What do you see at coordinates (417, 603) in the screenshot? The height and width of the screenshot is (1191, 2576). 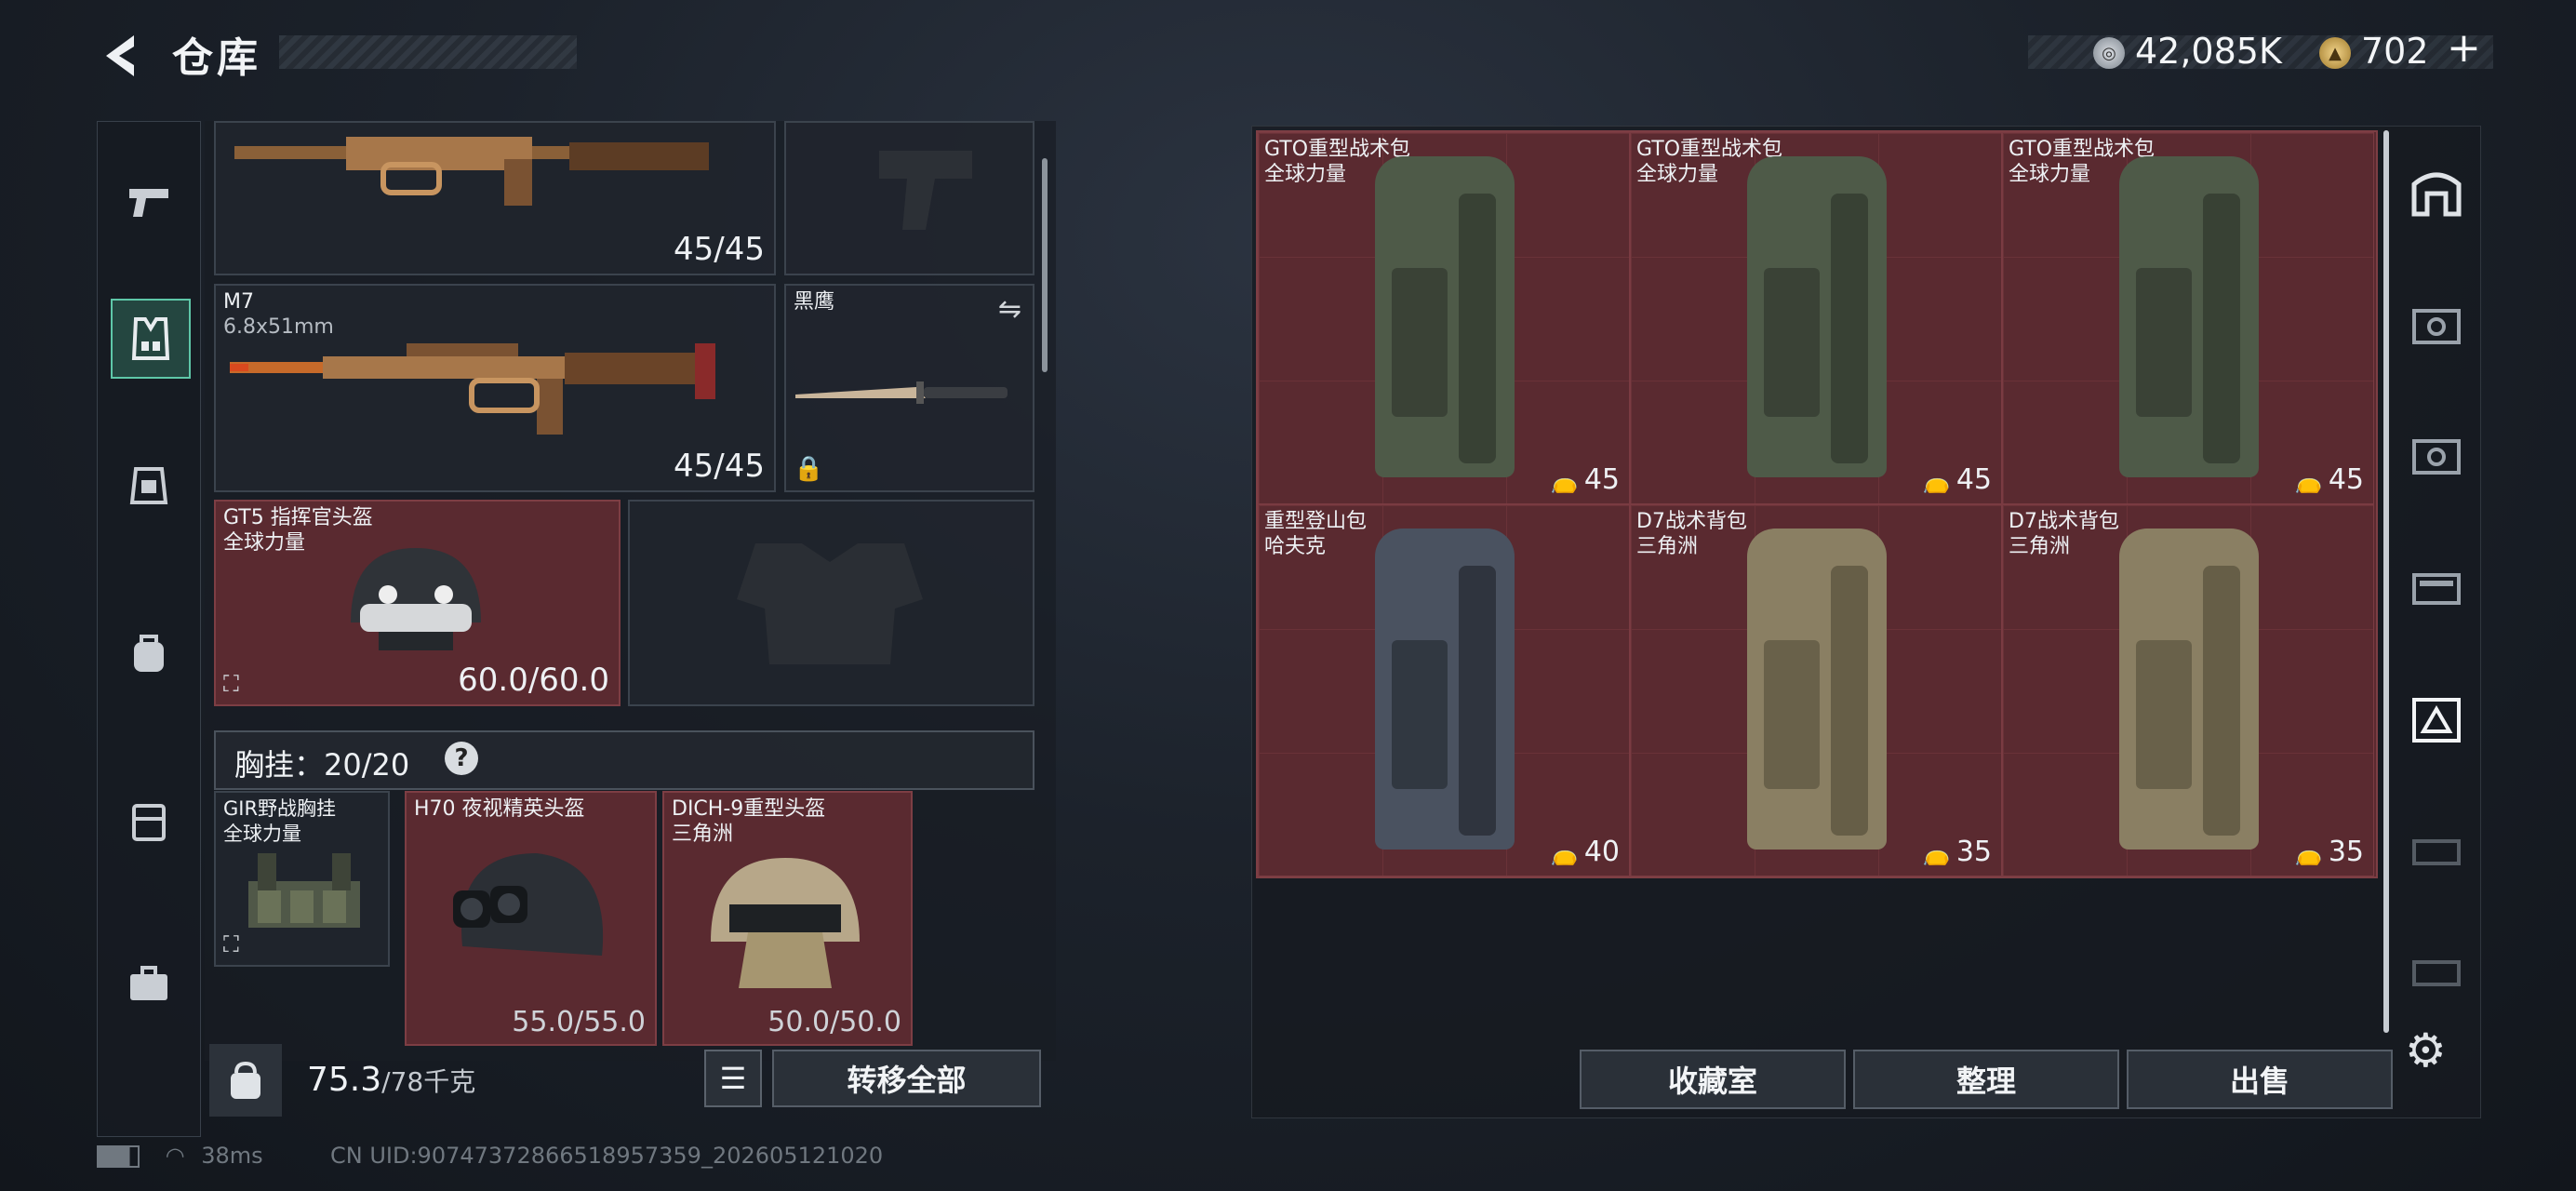 I see `helmet-slot: GT5 指挥官头盔 全球力量 ⛶ 60.0/60.0` at bounding box center [417, 603].